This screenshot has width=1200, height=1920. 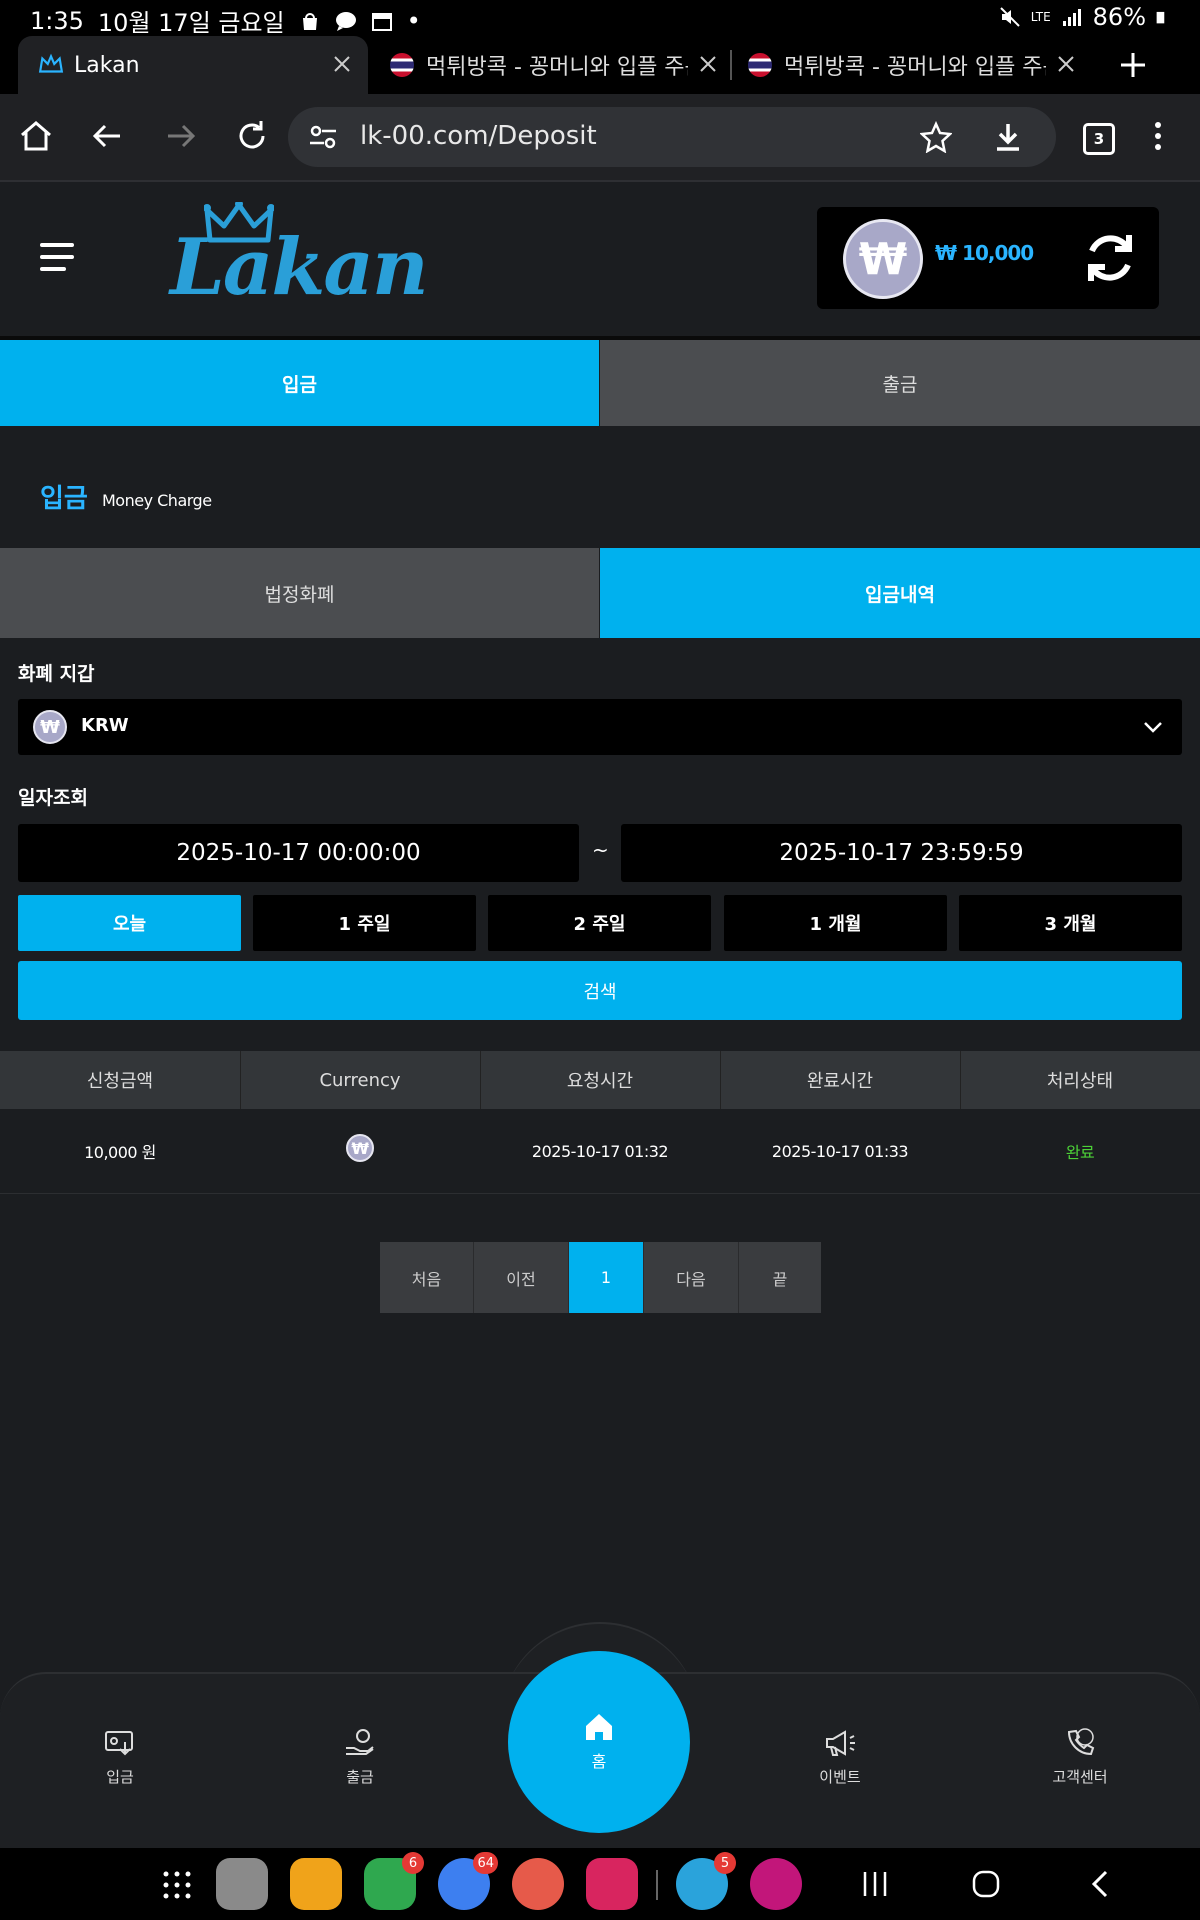 I want to click on site-logo: Lakan, so click(x=300, y=259).